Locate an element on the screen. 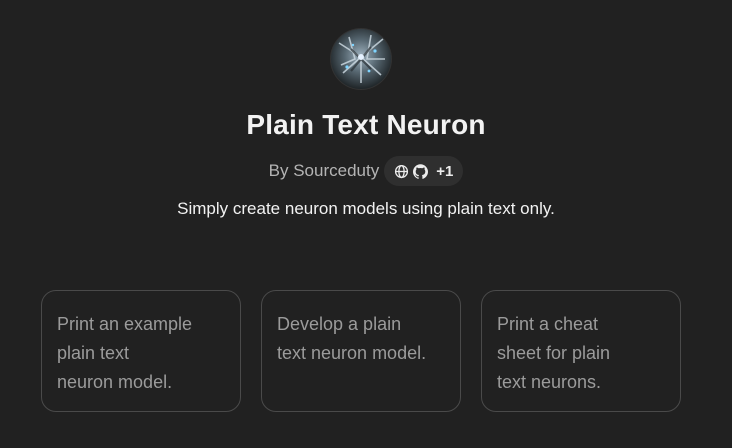 Image resolution: width=732 pixels, height=448 pixels. neuron-avatar-icon is located at coordinates (361, 59).